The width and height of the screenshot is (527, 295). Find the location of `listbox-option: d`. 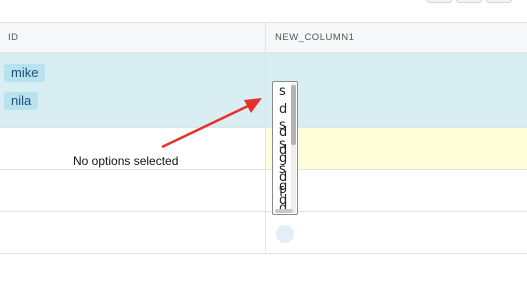

listbox-option: d is located at coordinates (283, 110).